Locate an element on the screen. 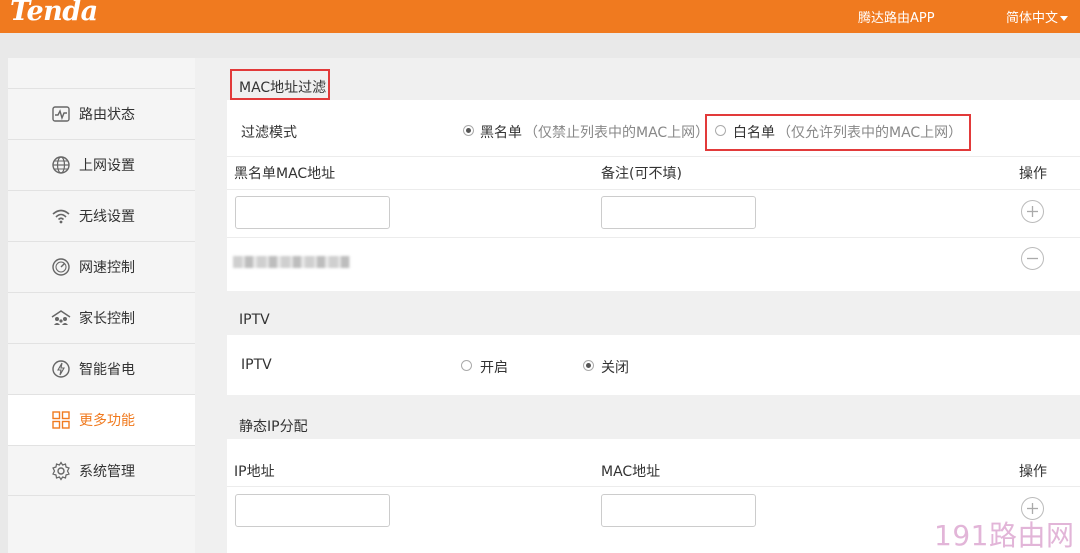 The width and height of the screenshot is (1080, 553). language-selector: 简体中文 is located at coordinates (1037, 16).